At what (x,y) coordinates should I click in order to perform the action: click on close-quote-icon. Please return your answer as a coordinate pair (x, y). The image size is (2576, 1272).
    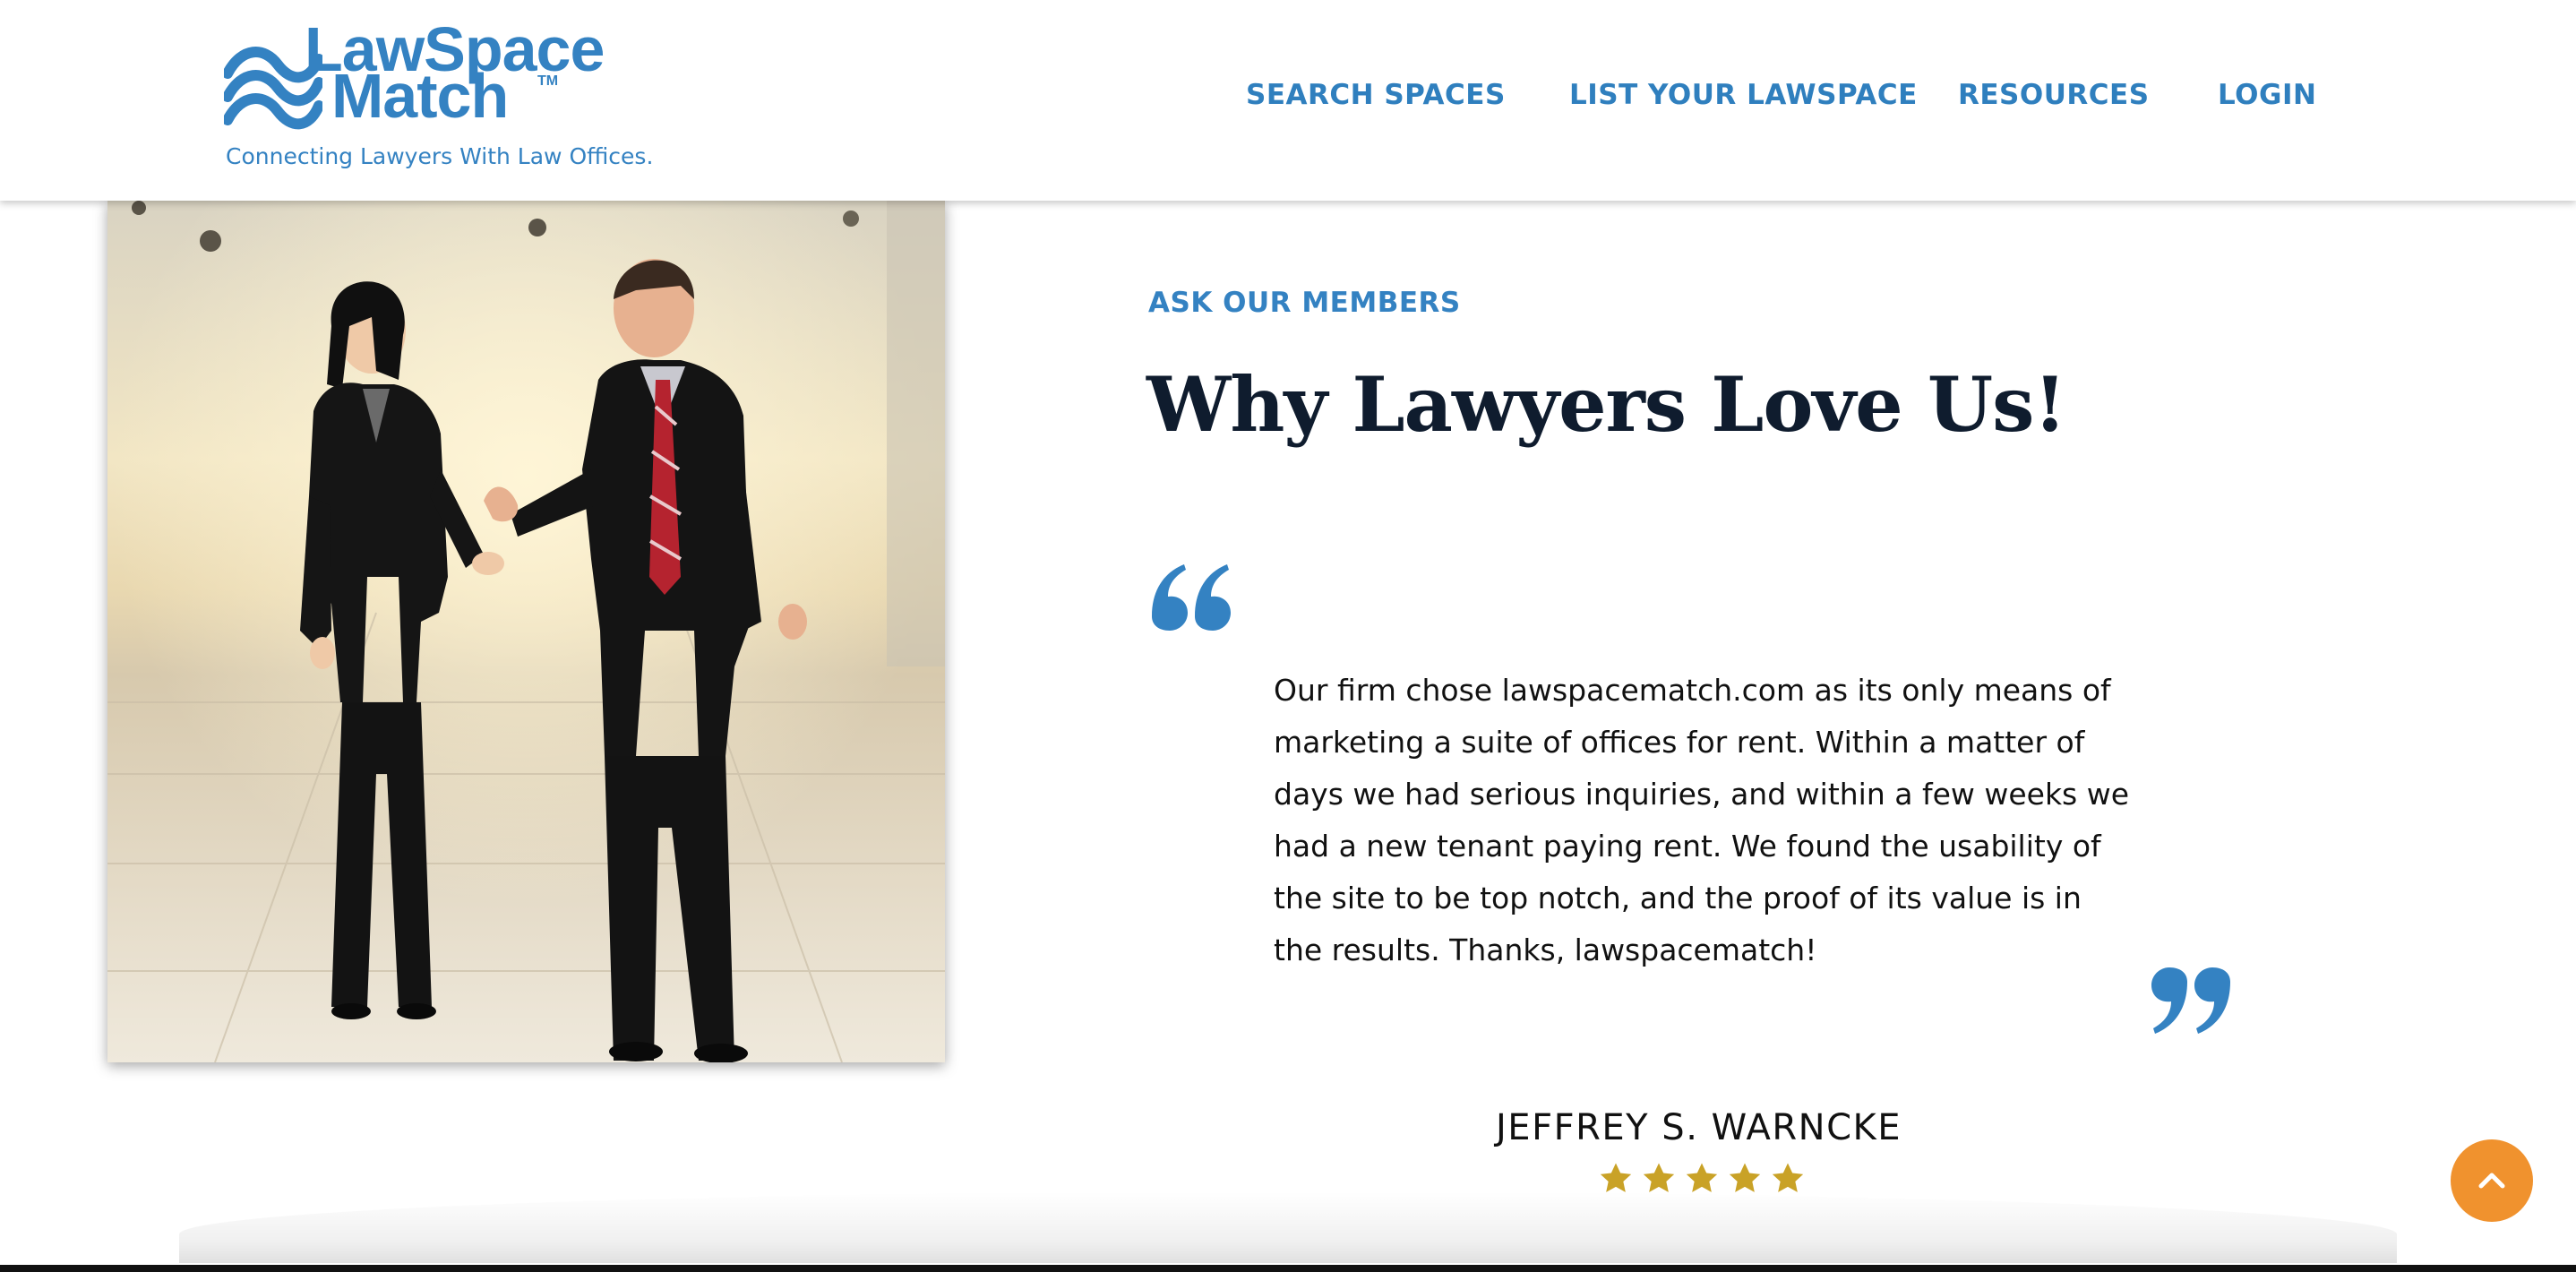
    Looking at the image, I should click on (2190, 1001).